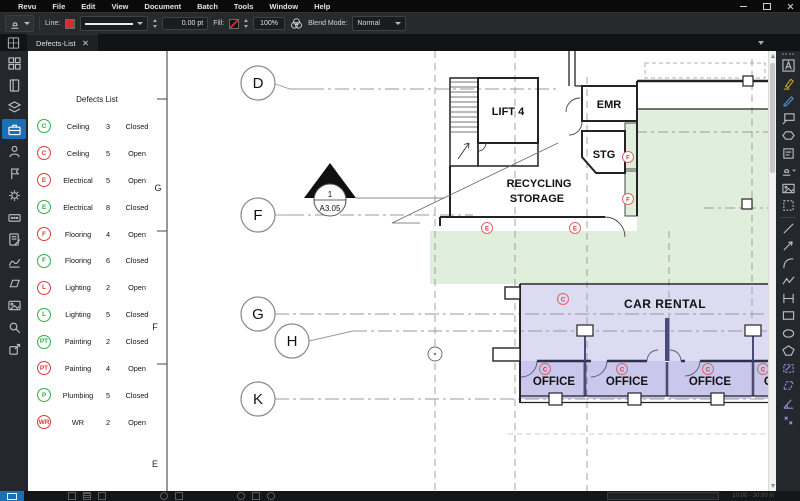 The width and height of the screenshot is (800, 501). What do you see at coordinates (788, 101) in the screenshot?
I see `pen-tool-icon` at bounding box center [788, 101].